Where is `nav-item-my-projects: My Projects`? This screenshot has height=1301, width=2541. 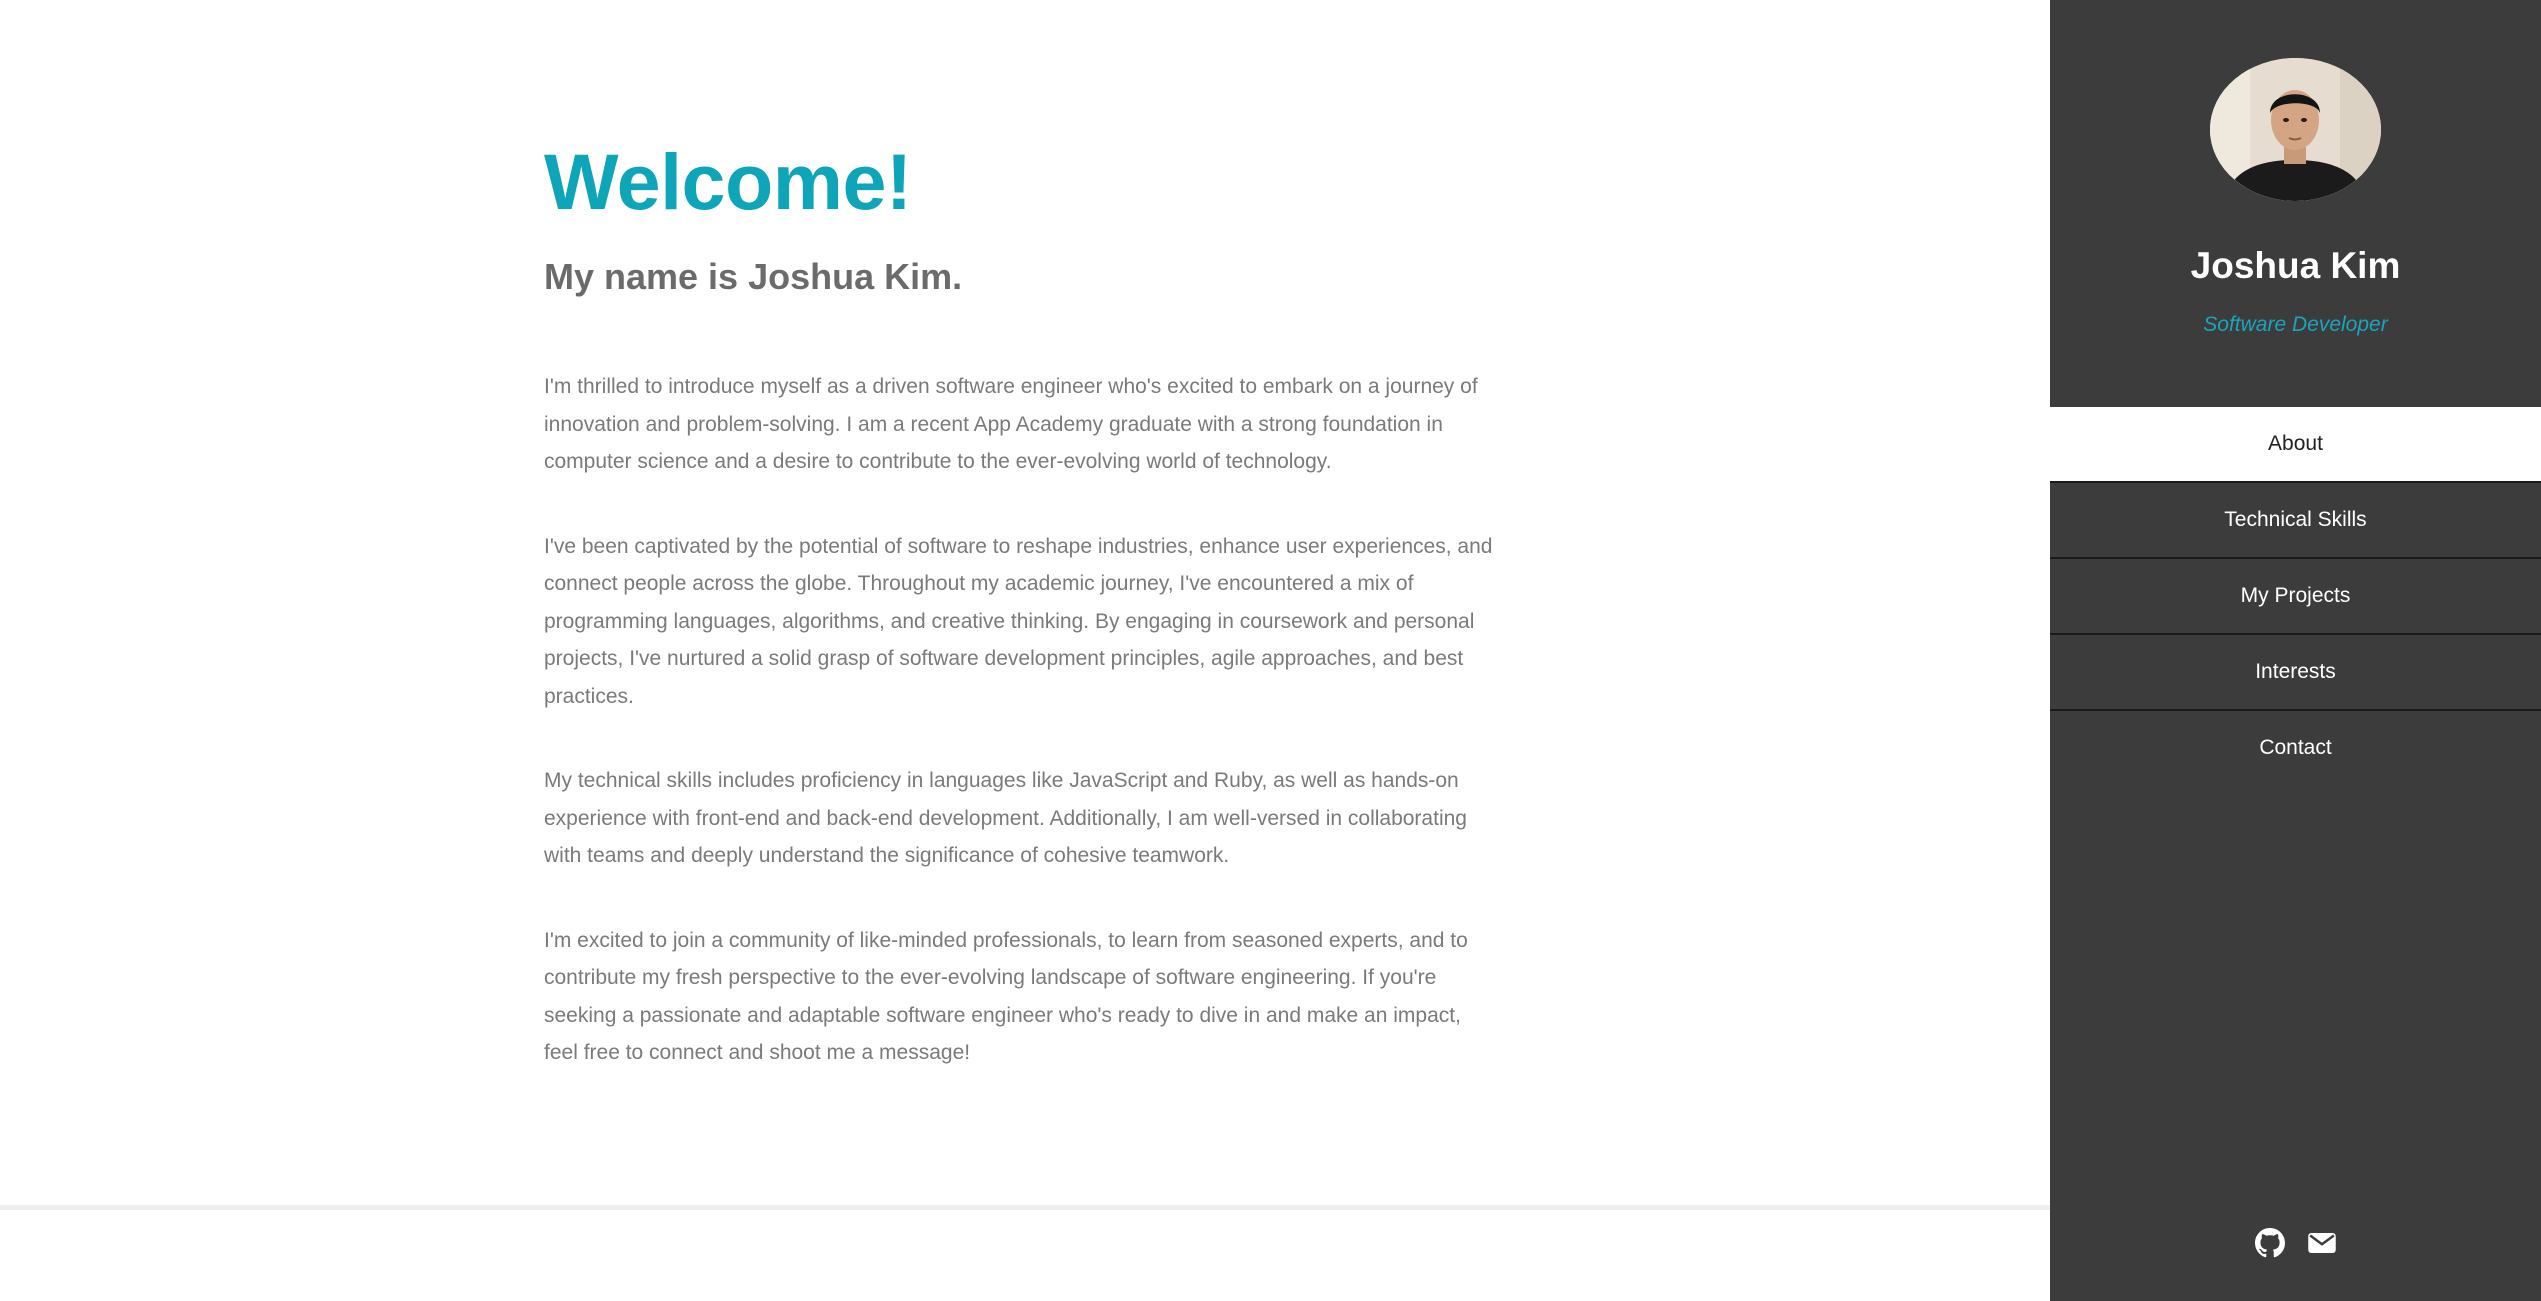
nav-item-my-projects: My Projects is located at coordinates (2295, 597).